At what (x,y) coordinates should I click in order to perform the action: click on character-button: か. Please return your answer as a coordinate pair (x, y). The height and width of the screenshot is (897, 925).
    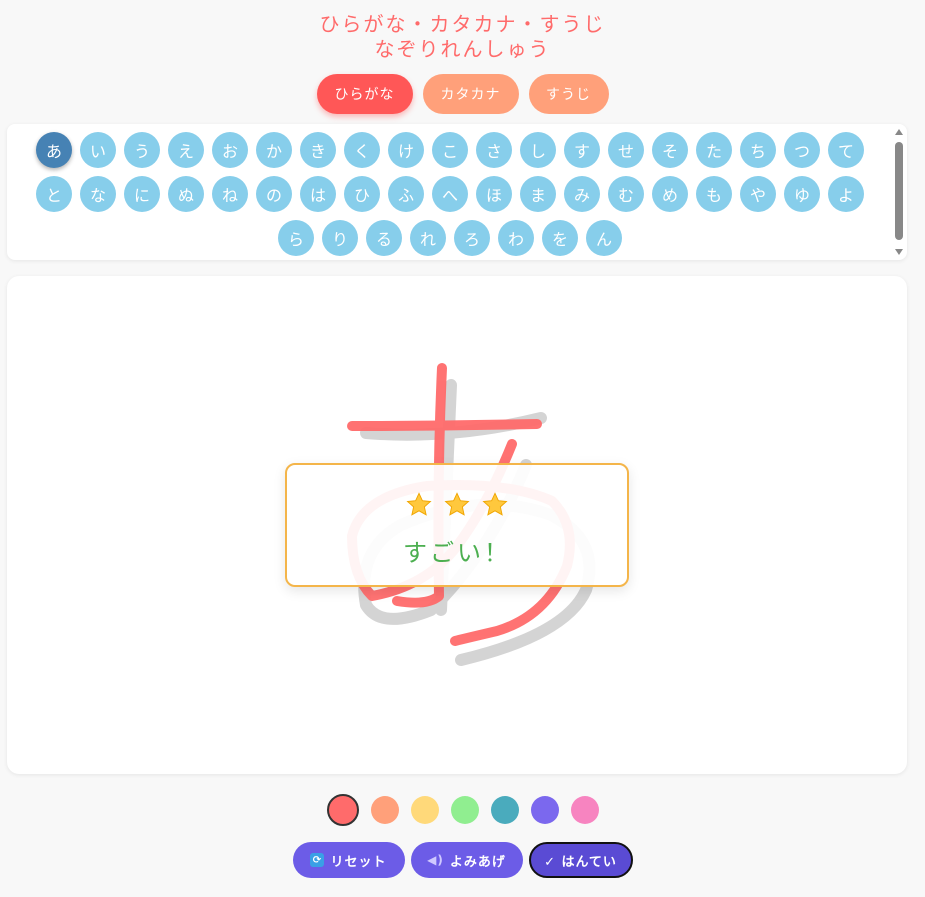
    Looking at the image, I should click on (274, 150).